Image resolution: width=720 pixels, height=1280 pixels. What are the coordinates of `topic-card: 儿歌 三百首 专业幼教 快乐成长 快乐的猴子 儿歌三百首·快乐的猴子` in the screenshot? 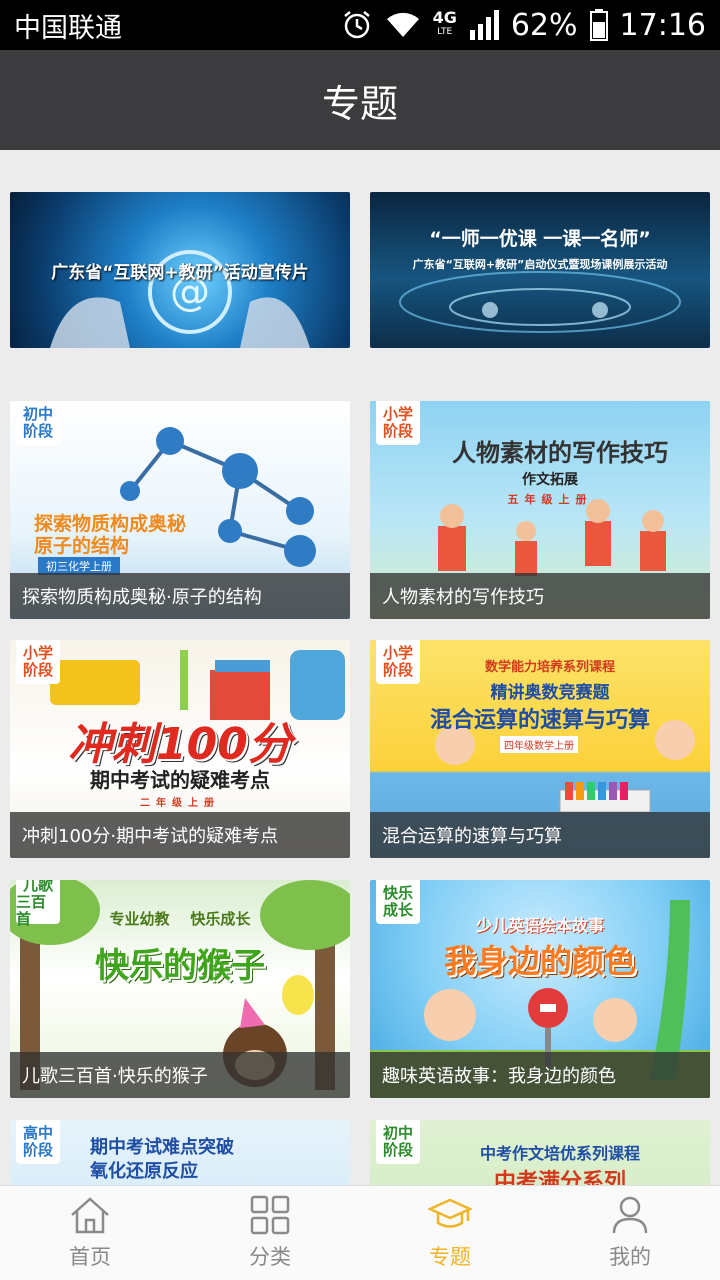 It's located at (180, 989).